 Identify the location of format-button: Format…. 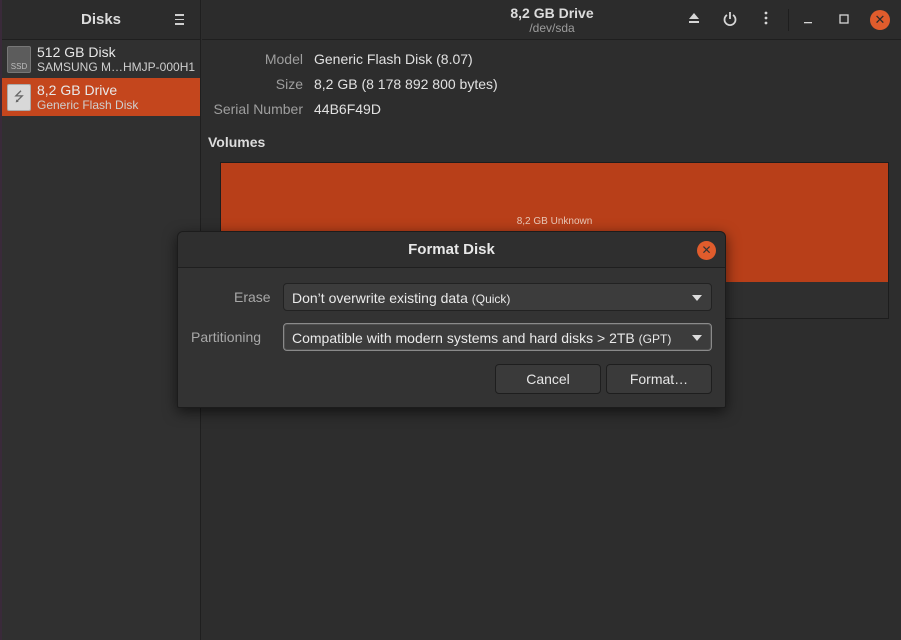
(659, 379).